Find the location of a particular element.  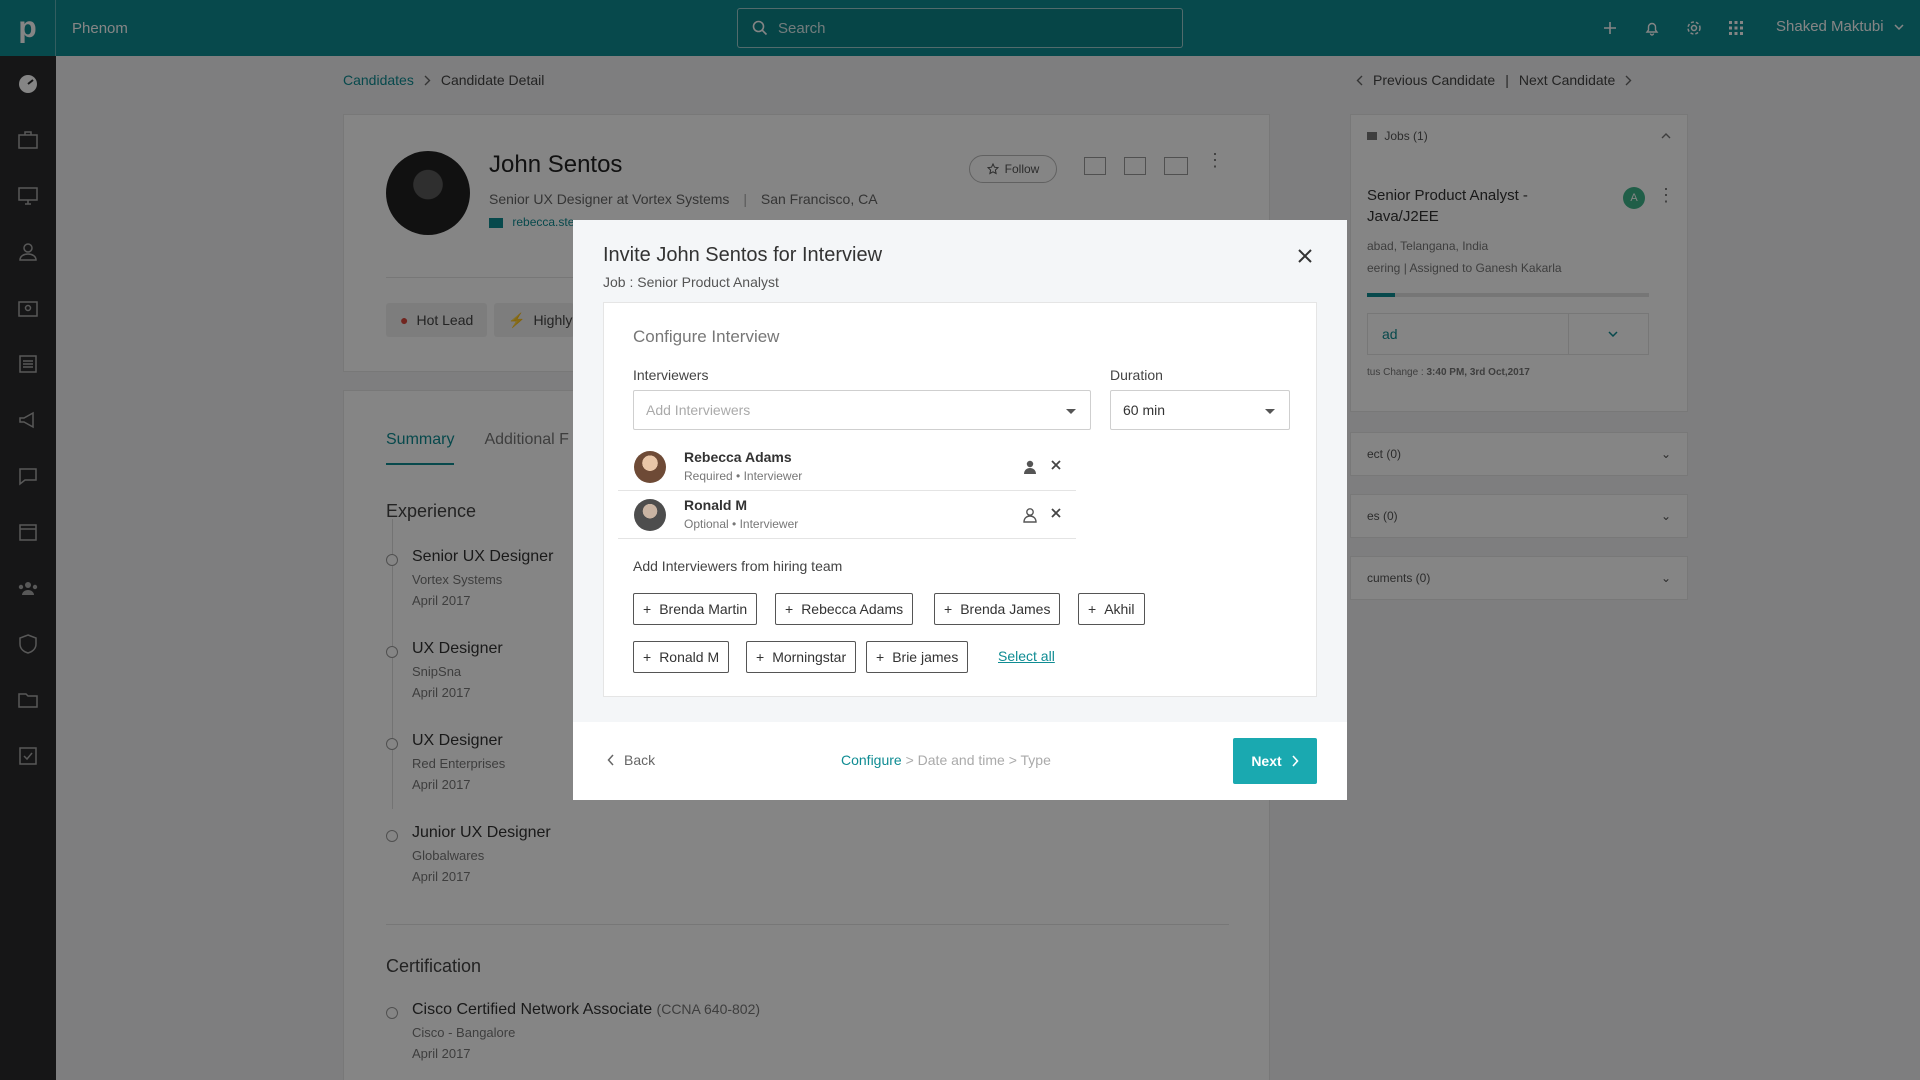

modal-subtitle: Job : Senior Product Analyst is located at coordinates (691, 282).